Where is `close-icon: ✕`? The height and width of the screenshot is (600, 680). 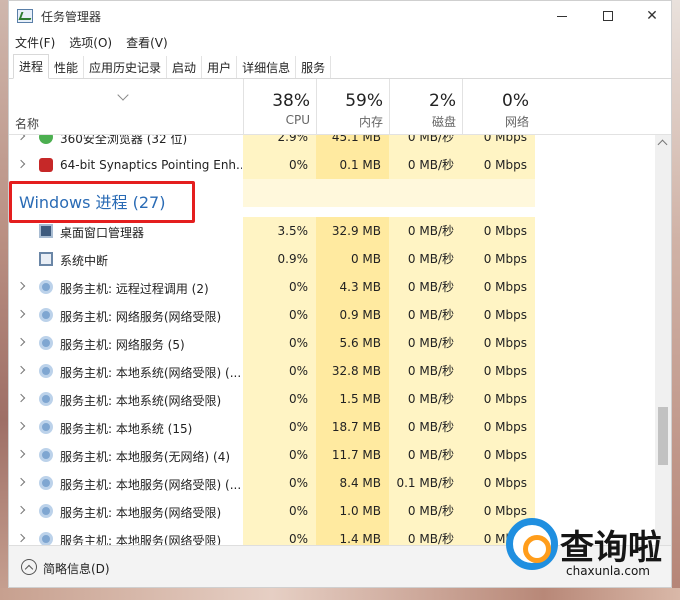 close-icon: ✕ is located at coordinates (652, 16).